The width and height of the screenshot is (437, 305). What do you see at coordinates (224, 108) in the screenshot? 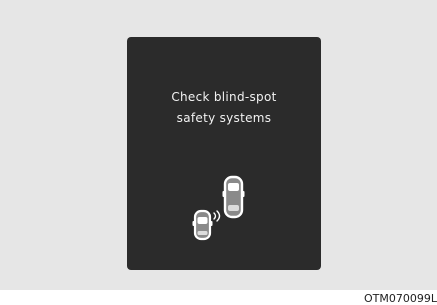
I see `warning-message: Check blind-spot safety systems` at bounding box center [224, 108].